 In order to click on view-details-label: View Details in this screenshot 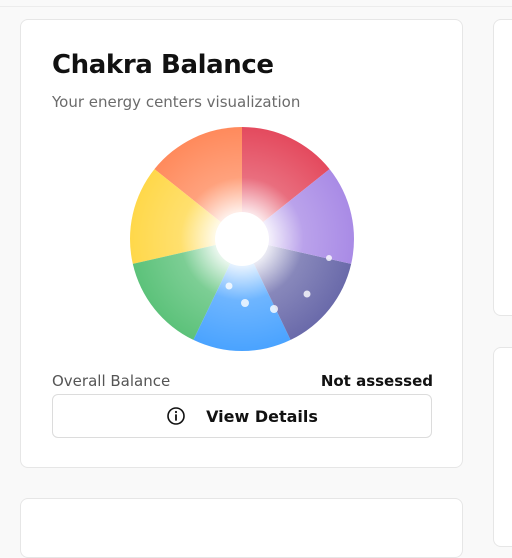, I will do `click(262, 416)`.